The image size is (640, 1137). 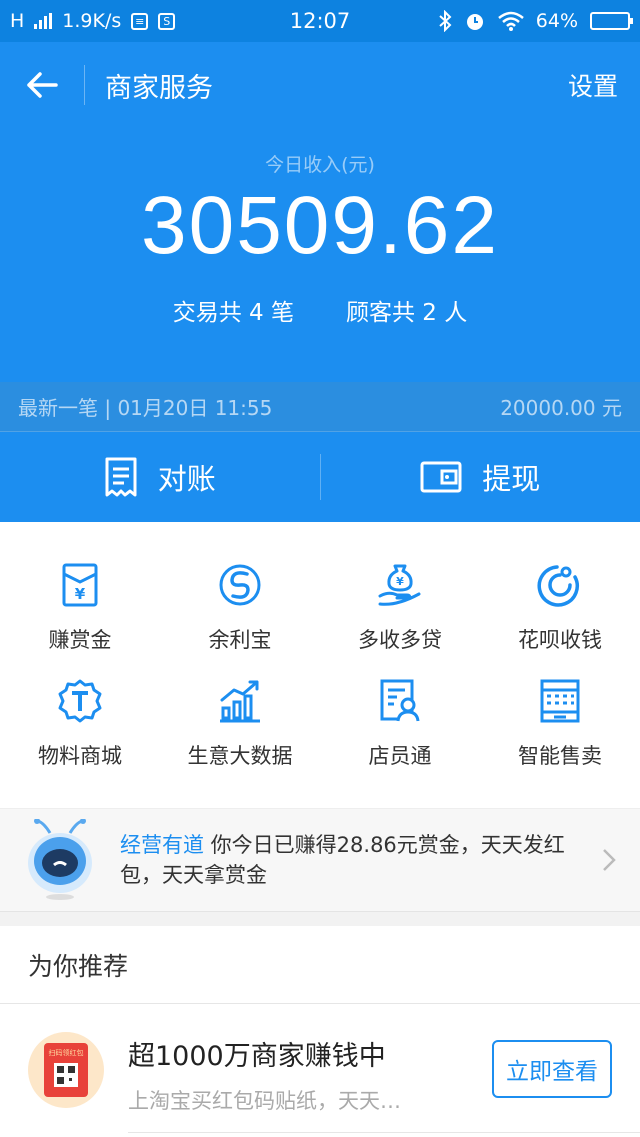 I want to click on red-packet-qr-icon: 扫码领红包, so click(x=66, y=1070).